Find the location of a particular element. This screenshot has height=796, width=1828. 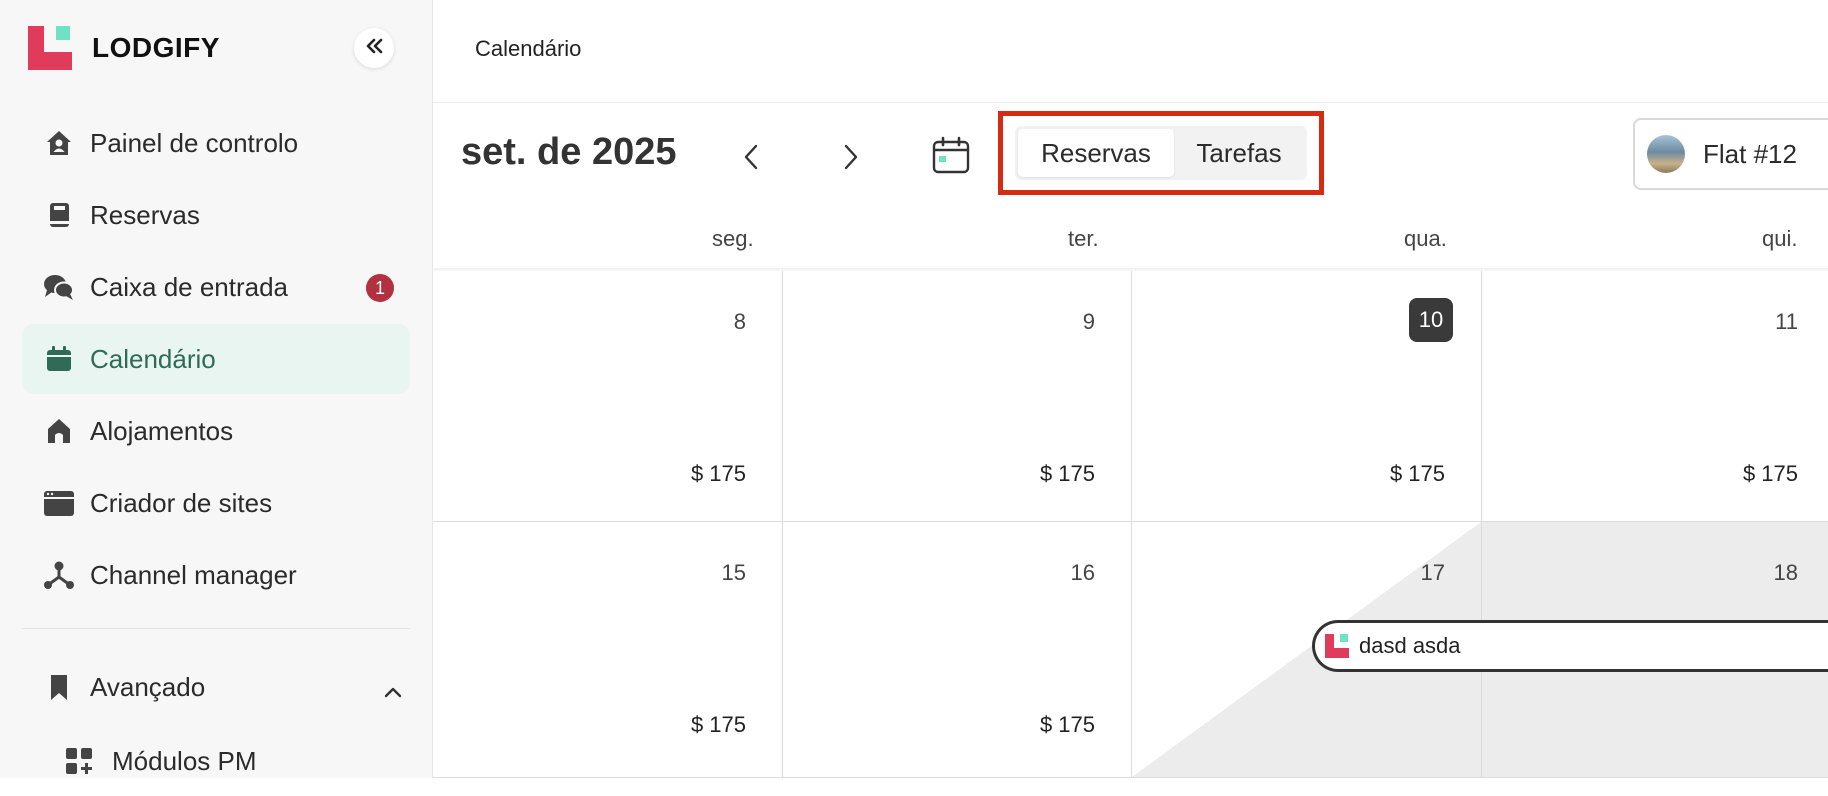

double-chevron-left-icon is located at coordinates (374, 48).